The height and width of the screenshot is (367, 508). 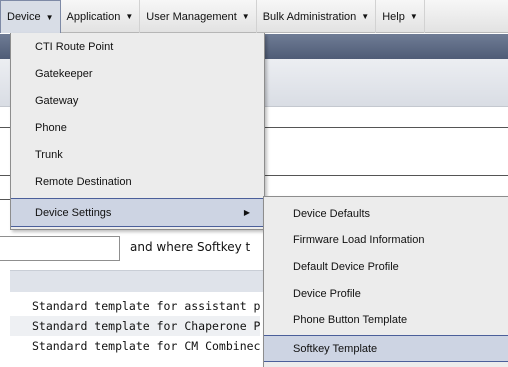 I want to click on menu-item-label: Trunk, so click(x=49, y=154).